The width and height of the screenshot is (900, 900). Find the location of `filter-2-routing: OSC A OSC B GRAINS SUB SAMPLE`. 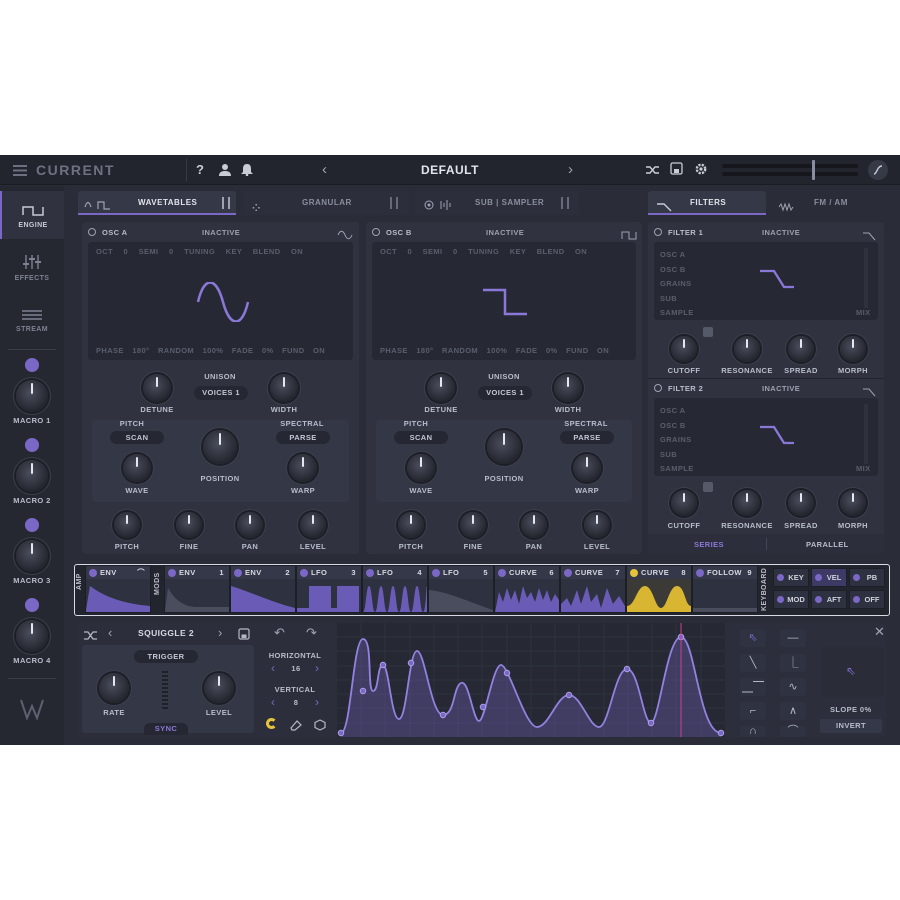

filter-2-routing: OSC A OSC B GRAINS SUB SAMPLE is located at coordinates (677, 440).